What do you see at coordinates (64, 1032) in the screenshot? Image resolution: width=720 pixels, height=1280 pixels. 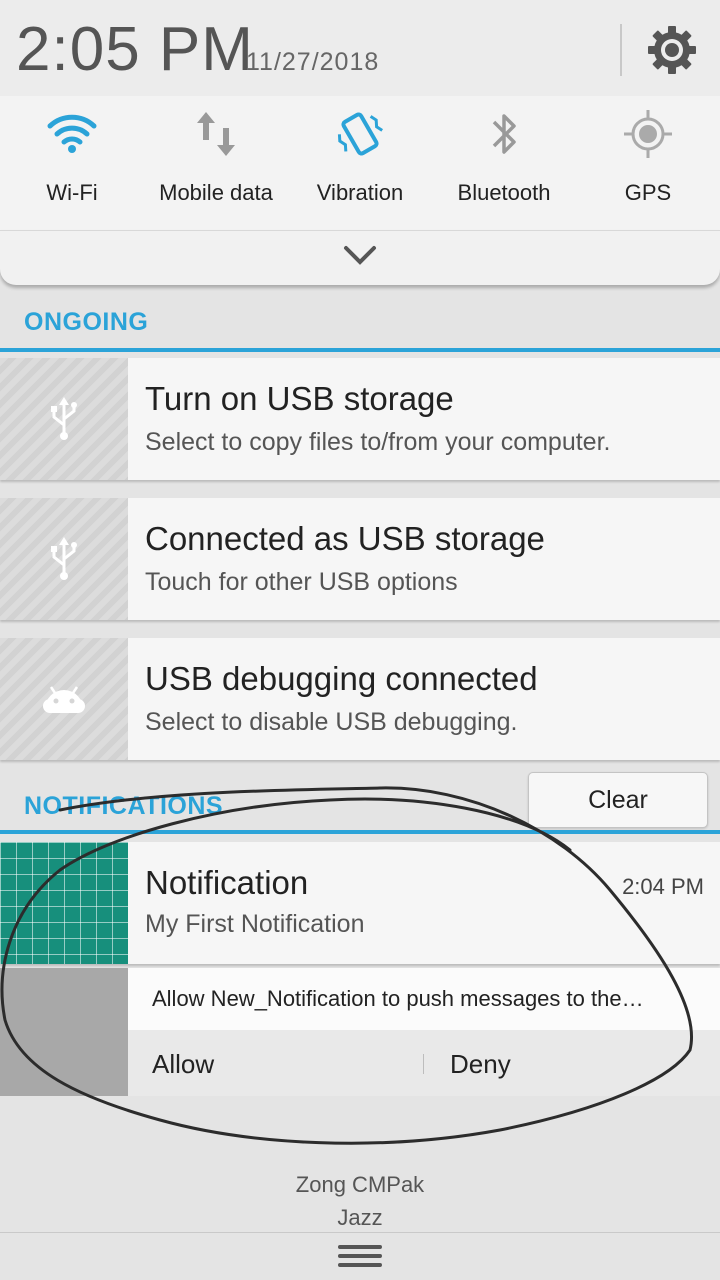 I see `permission-thumb` at bounding box center [64, 1032].